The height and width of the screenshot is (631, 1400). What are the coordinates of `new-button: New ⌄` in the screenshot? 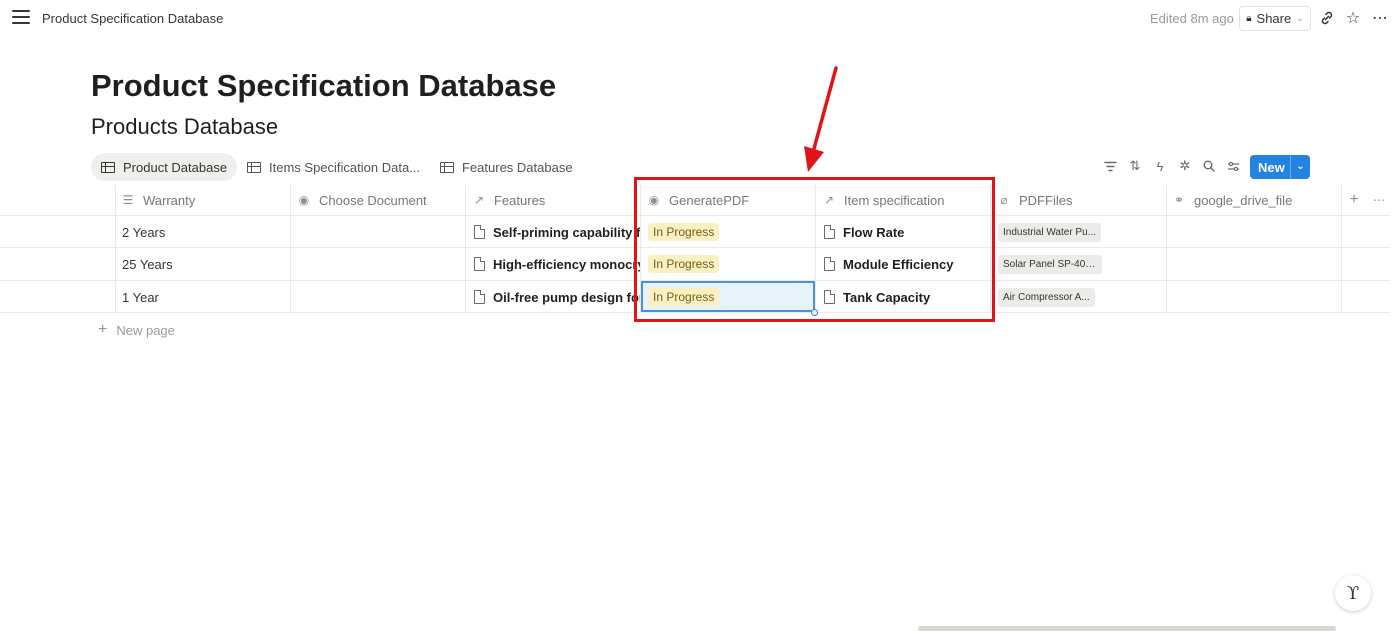 It's located at (1280, 167).